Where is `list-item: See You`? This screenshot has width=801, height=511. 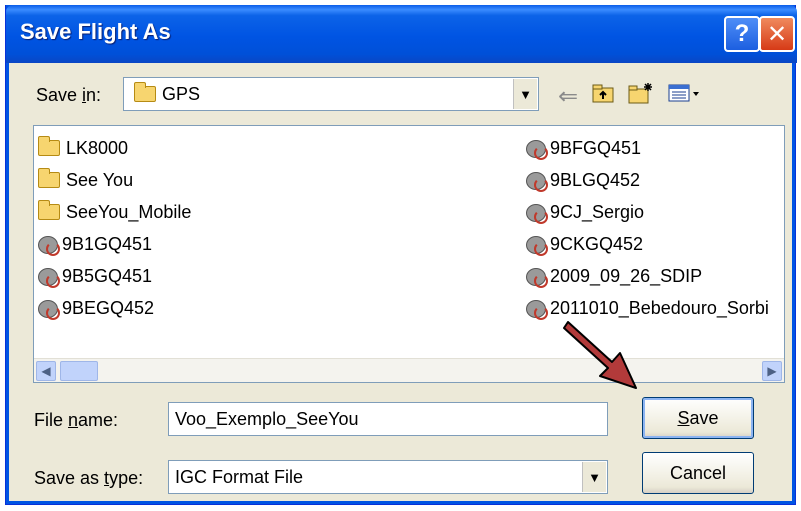
list-item: See You is located at coordinates (85, 180).